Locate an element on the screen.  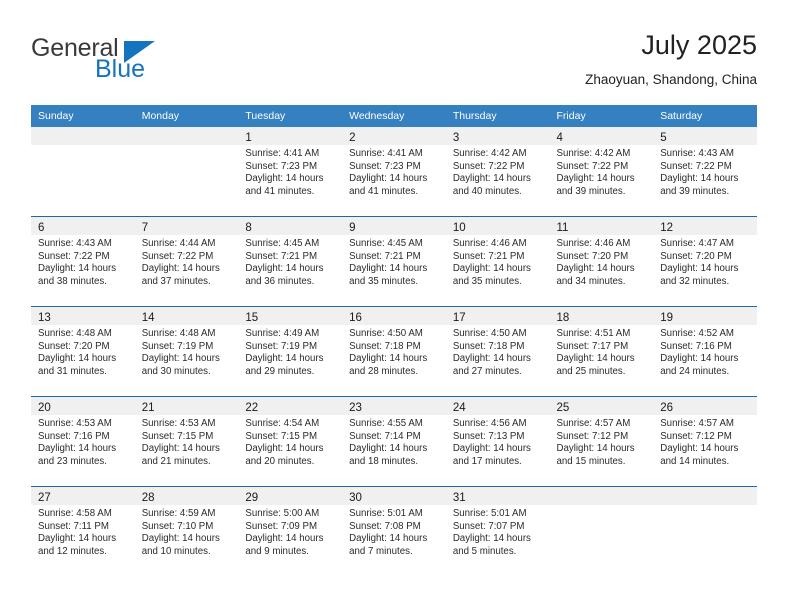
day-number-band: 2 is located at coordinates (394, 136).